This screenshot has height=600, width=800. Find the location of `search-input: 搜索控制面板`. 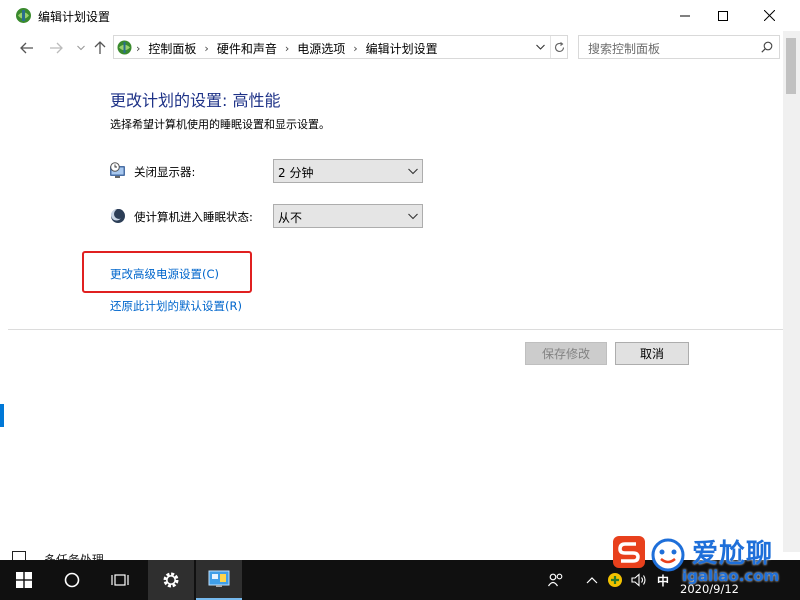

search-input: 搜索控制面板 is located at coordinates (679, 47).